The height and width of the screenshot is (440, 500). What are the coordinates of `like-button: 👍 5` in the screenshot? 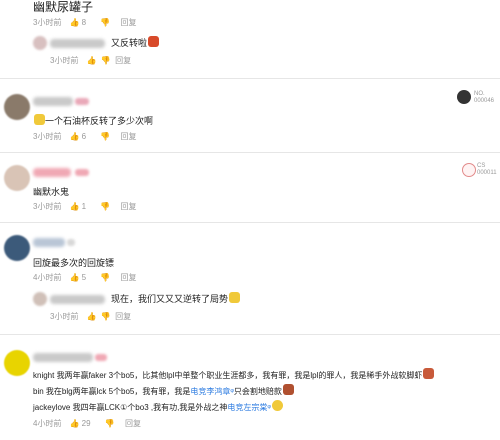 It's located at (81, 278).